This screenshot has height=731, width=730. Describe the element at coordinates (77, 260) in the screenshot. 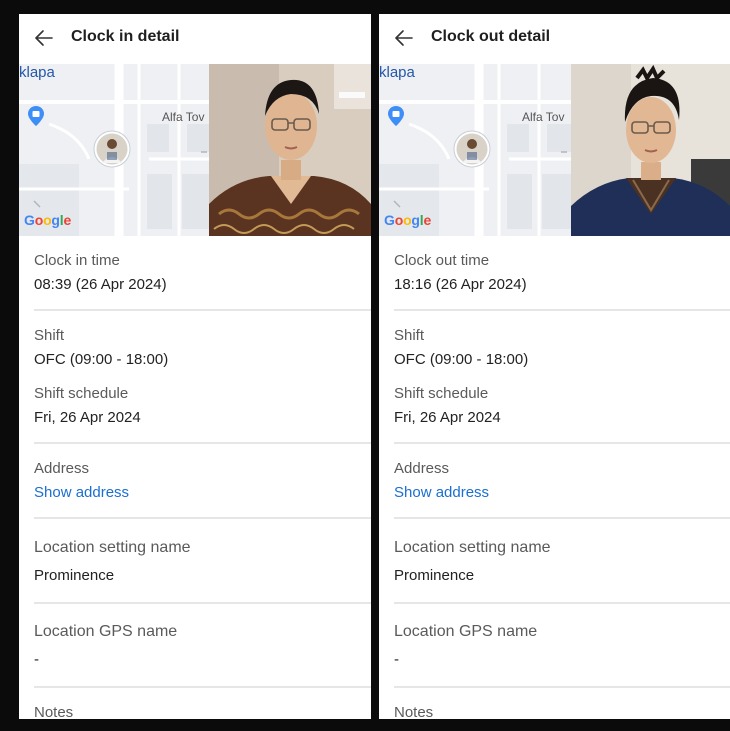

I see `clock-time-label: Clock in time` at that location.